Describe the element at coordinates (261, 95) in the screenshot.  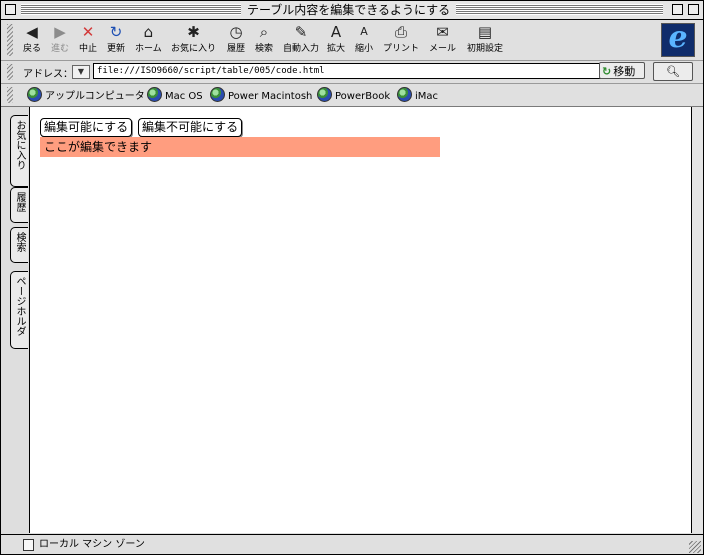
I see `favorite-link-power-macintosh: Power Macintosh` at that location.